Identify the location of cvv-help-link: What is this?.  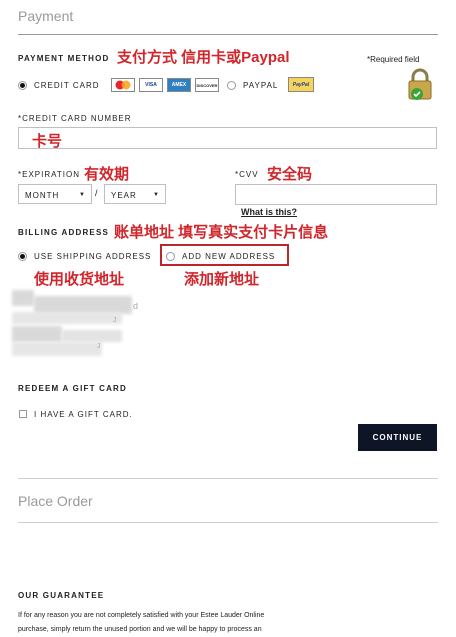
(269, 212).